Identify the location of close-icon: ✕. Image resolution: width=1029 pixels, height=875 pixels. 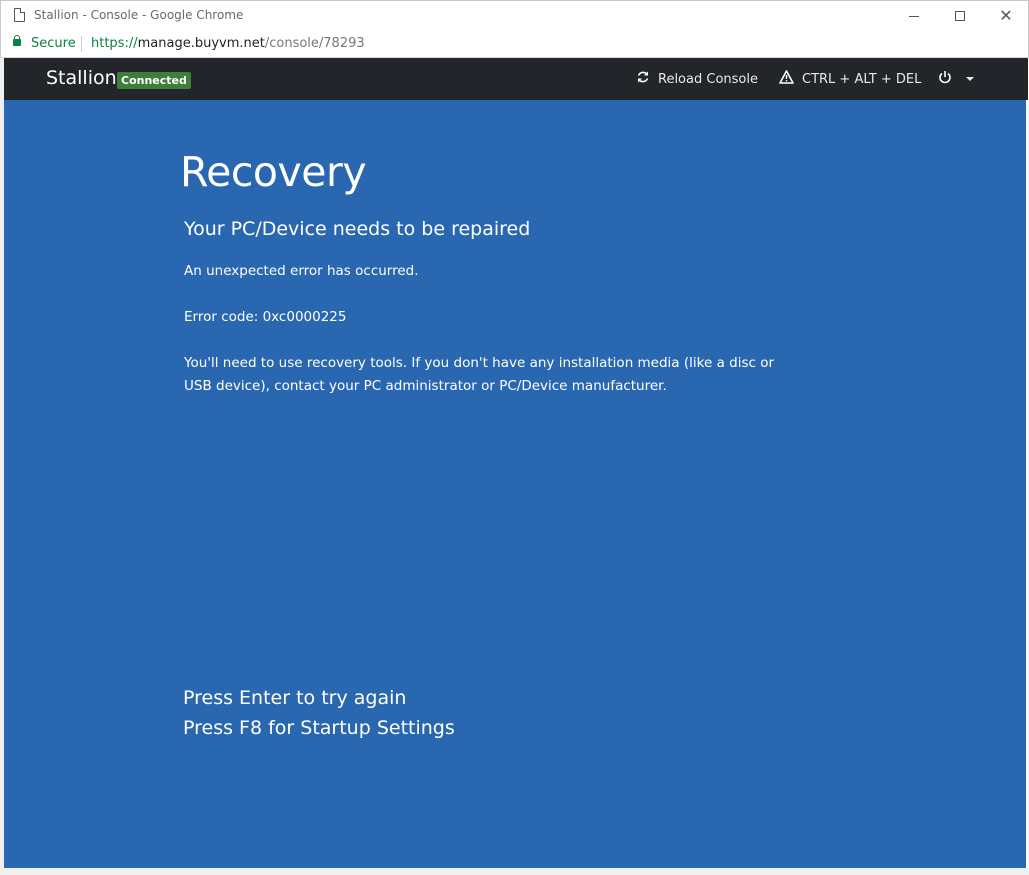
(1006, 15).